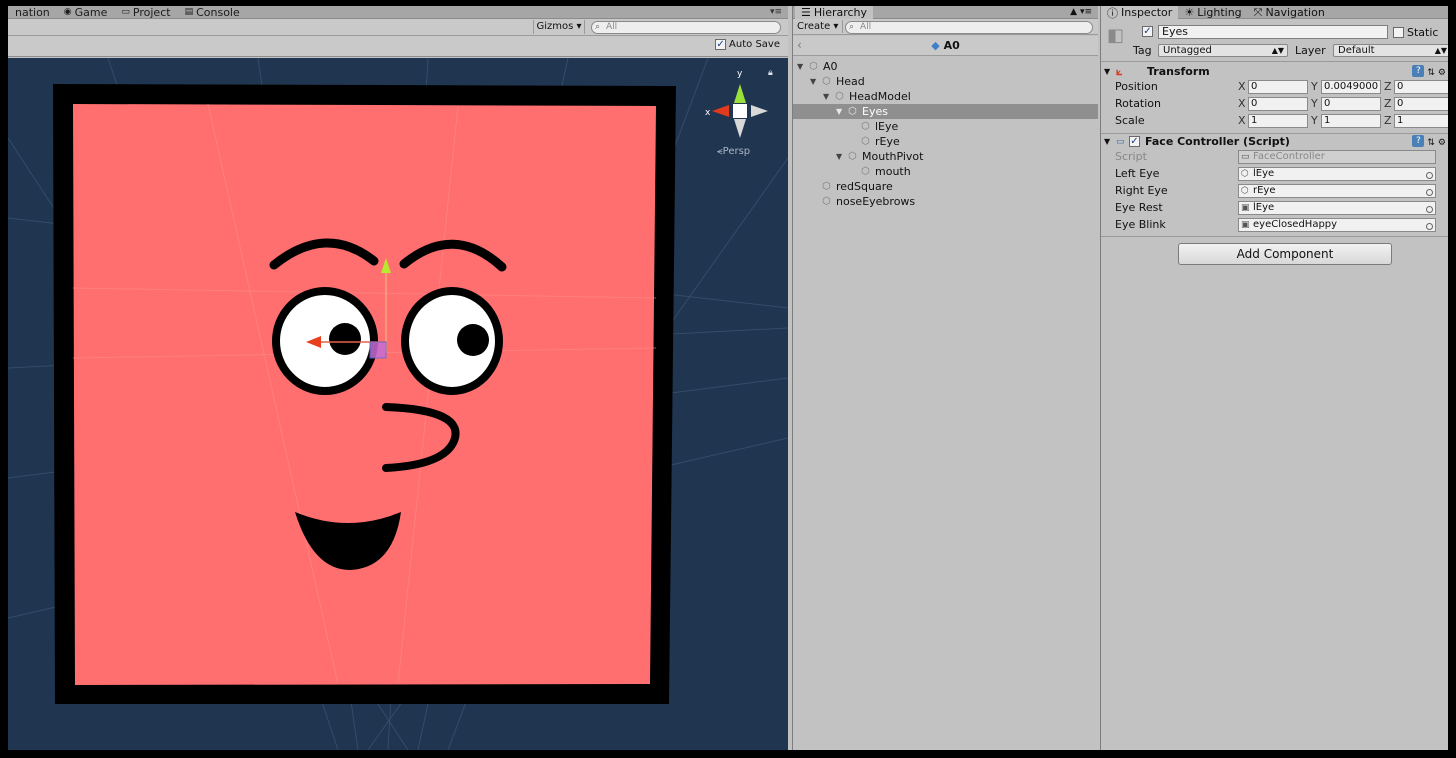  Describe the element at coordinates (945, 45) in the screenshot. I see `scene-title: ◆ A0` at that location.